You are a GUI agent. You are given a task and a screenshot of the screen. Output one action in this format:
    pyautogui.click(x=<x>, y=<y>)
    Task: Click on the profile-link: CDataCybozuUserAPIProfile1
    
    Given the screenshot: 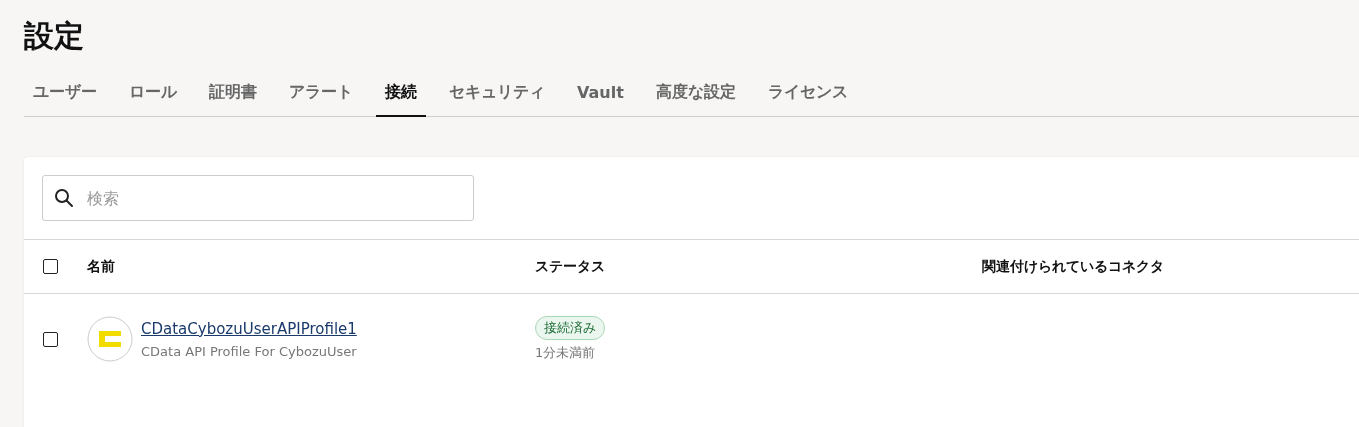 What is the action you would take?
    pyautogui.click(x=249, y=328)
    